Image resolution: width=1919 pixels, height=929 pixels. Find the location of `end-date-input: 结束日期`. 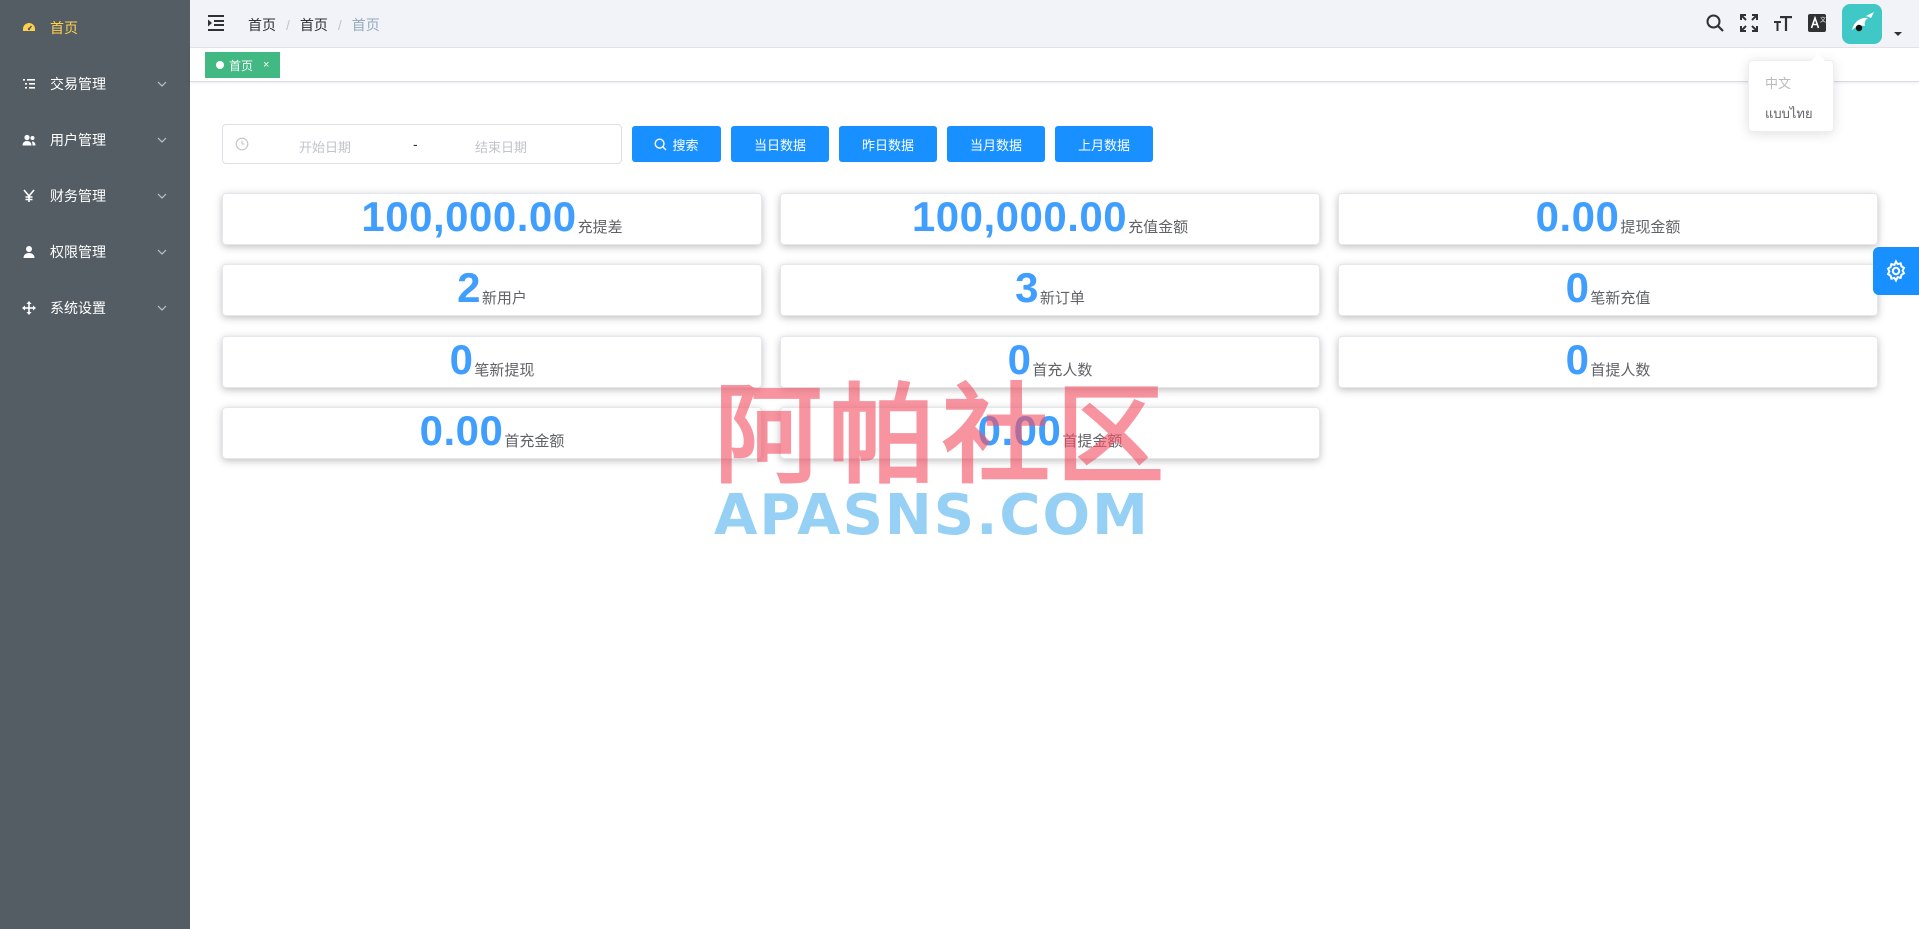

end-date-input: 结束日期 is located at coordinates (501, 146).